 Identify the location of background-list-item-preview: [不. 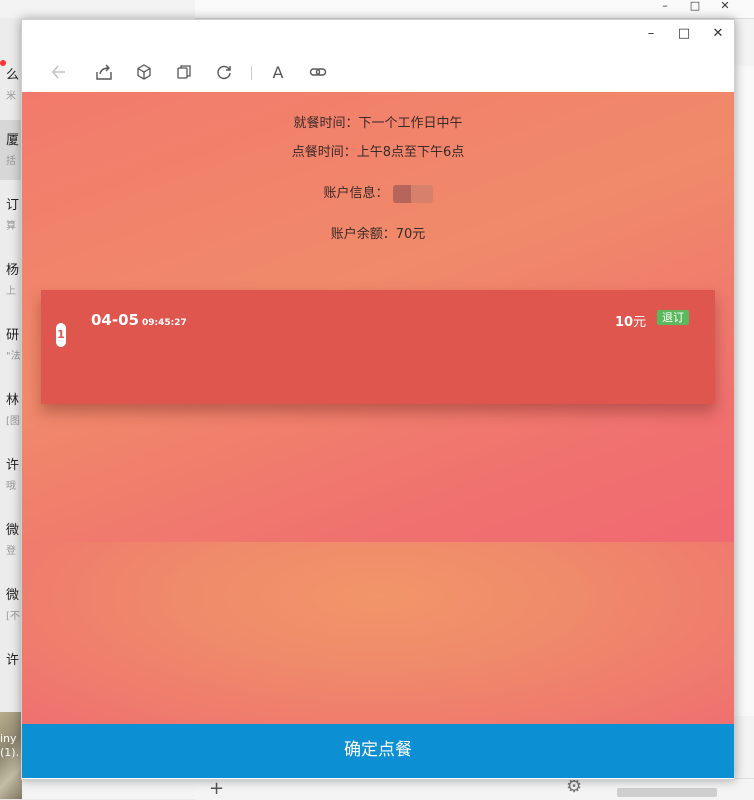
(13, 616).